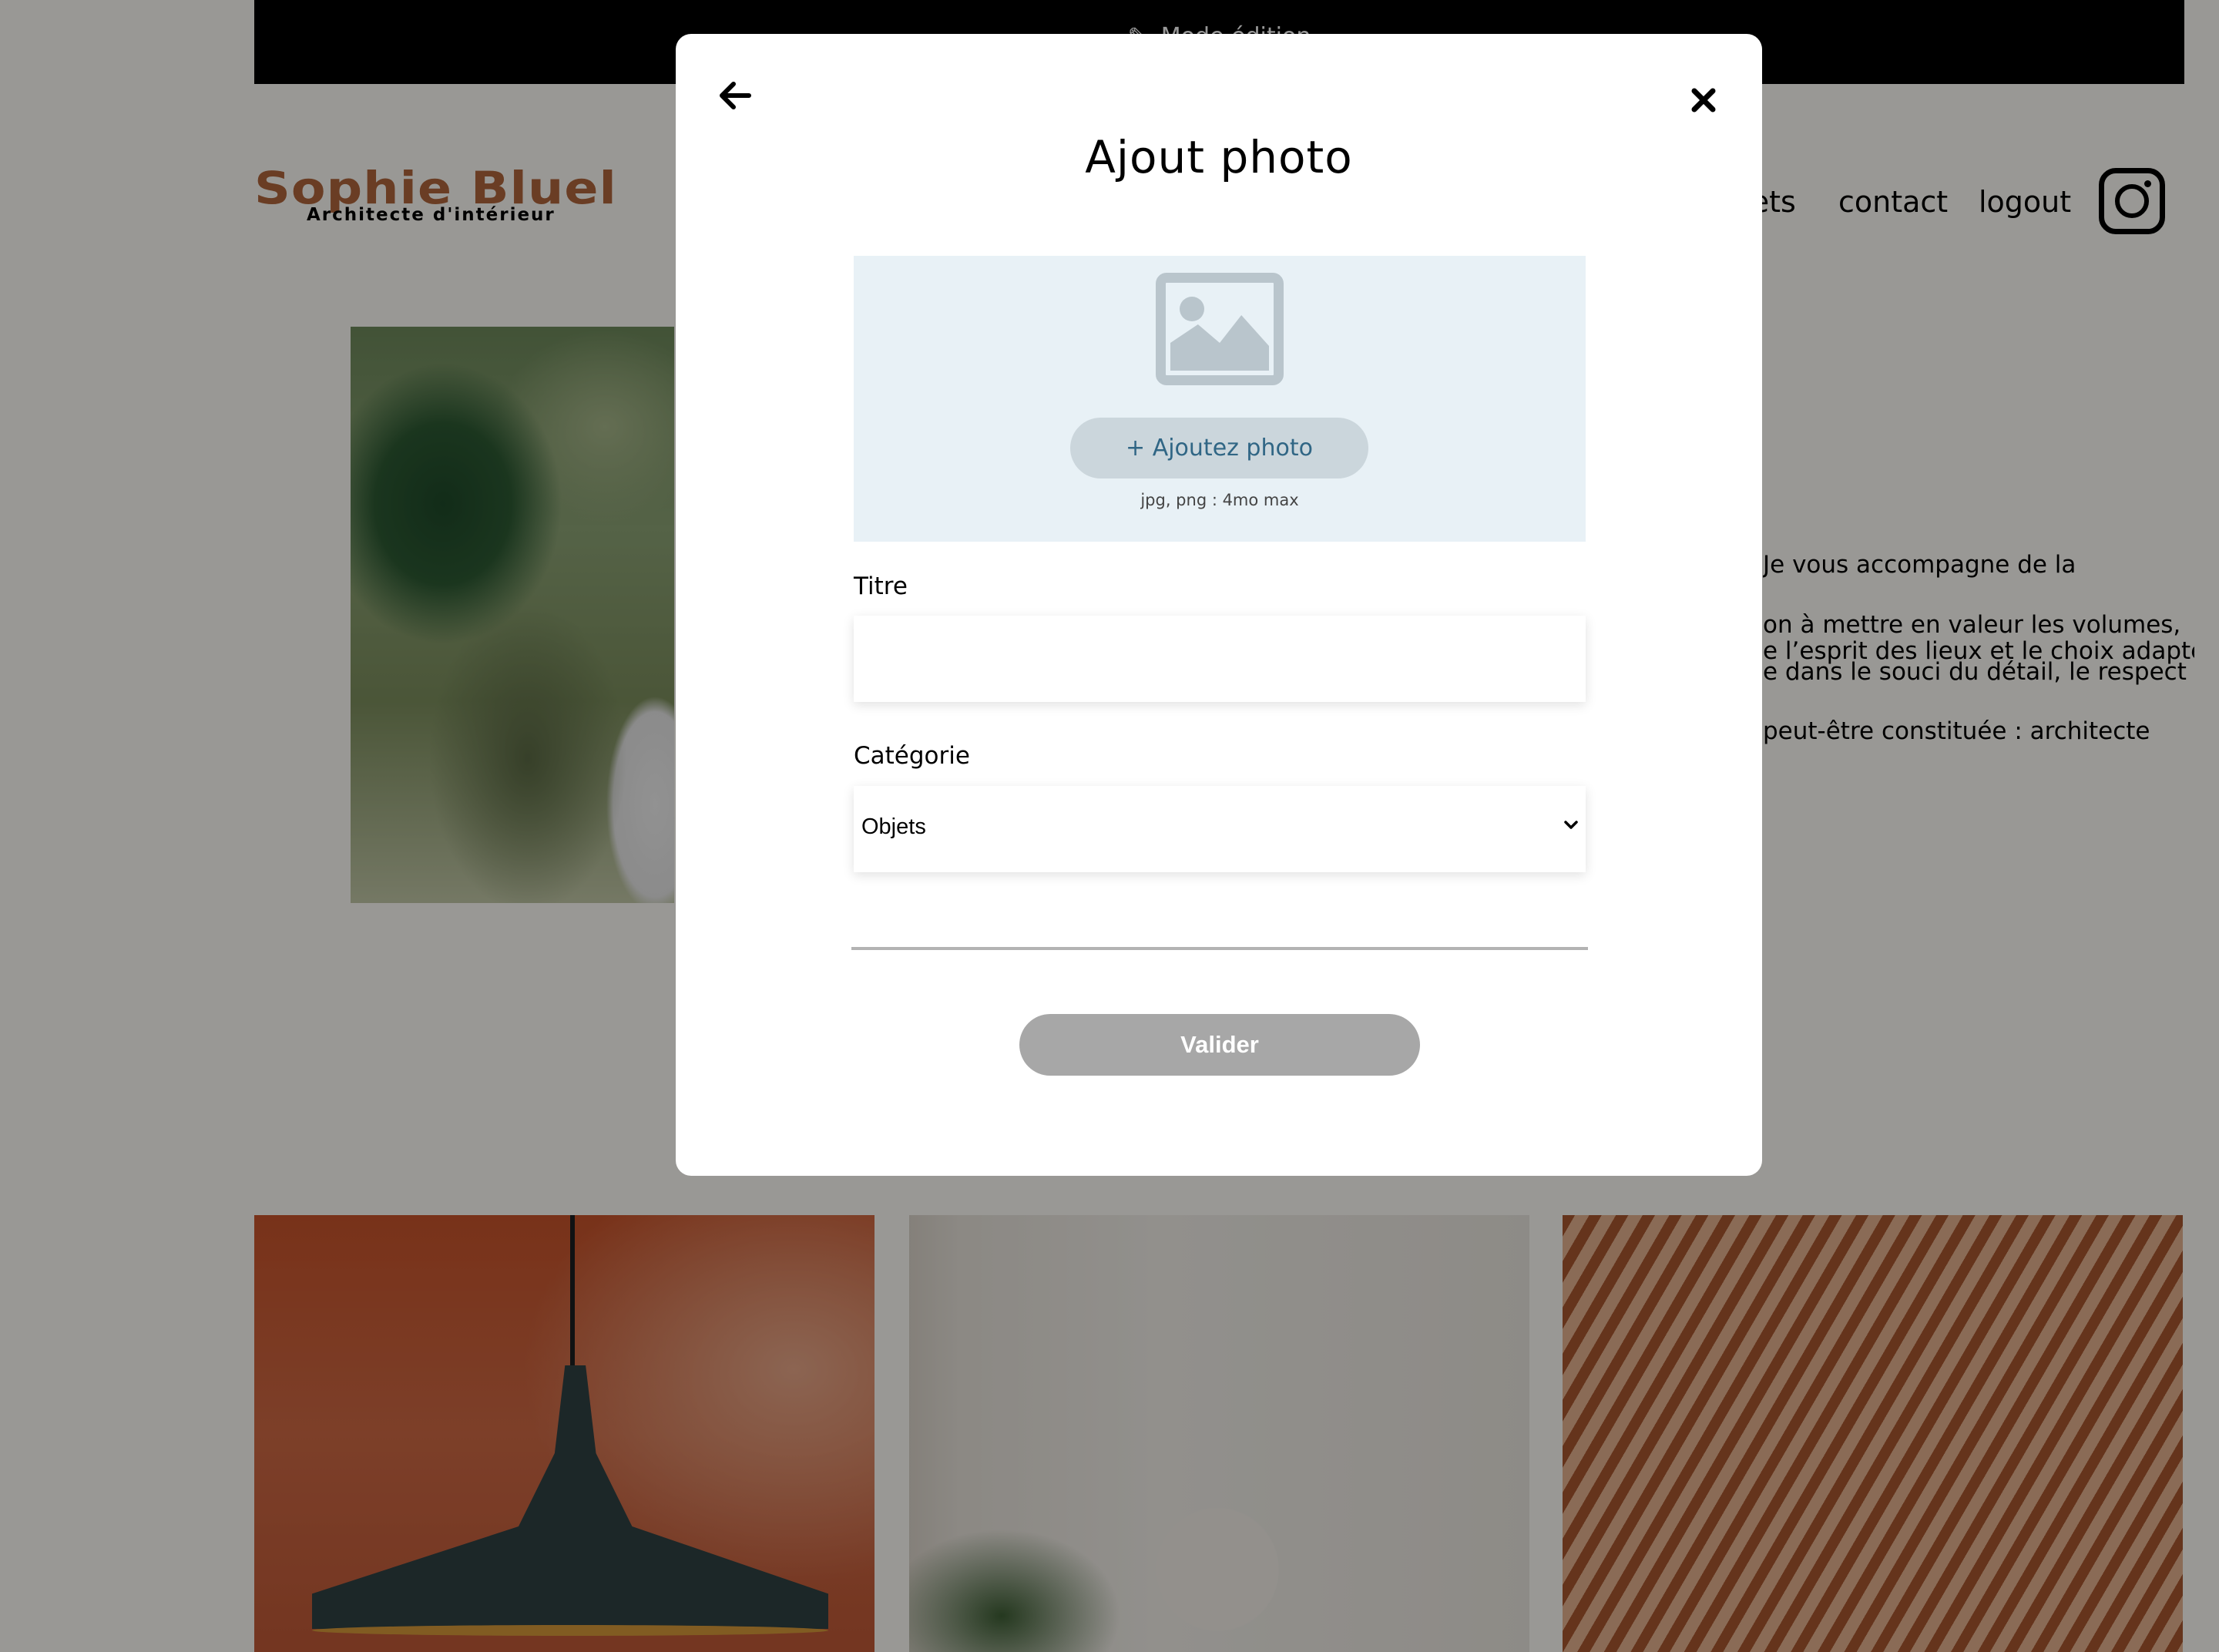 This screenshot has width=2219, height=1652. I want to click on image-icon, so click(1220, 329).